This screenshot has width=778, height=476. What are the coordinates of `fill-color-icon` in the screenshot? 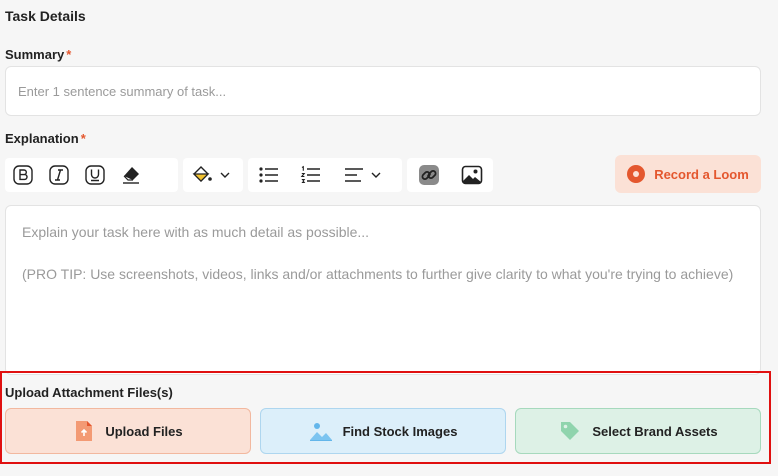 It's located at (202, 174).